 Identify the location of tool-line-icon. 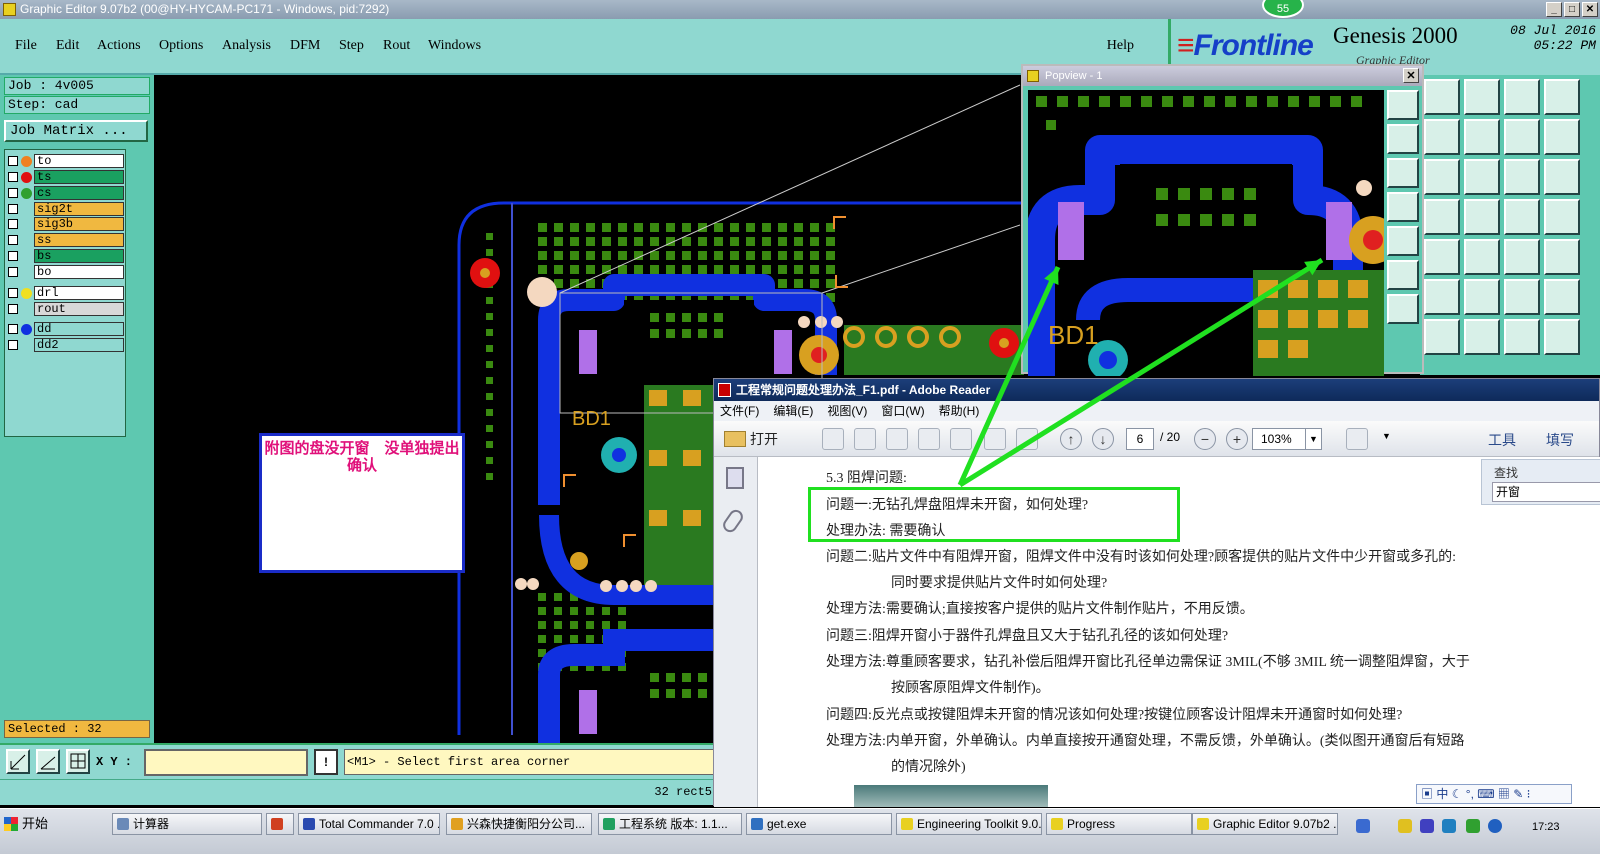
(1442, 337).